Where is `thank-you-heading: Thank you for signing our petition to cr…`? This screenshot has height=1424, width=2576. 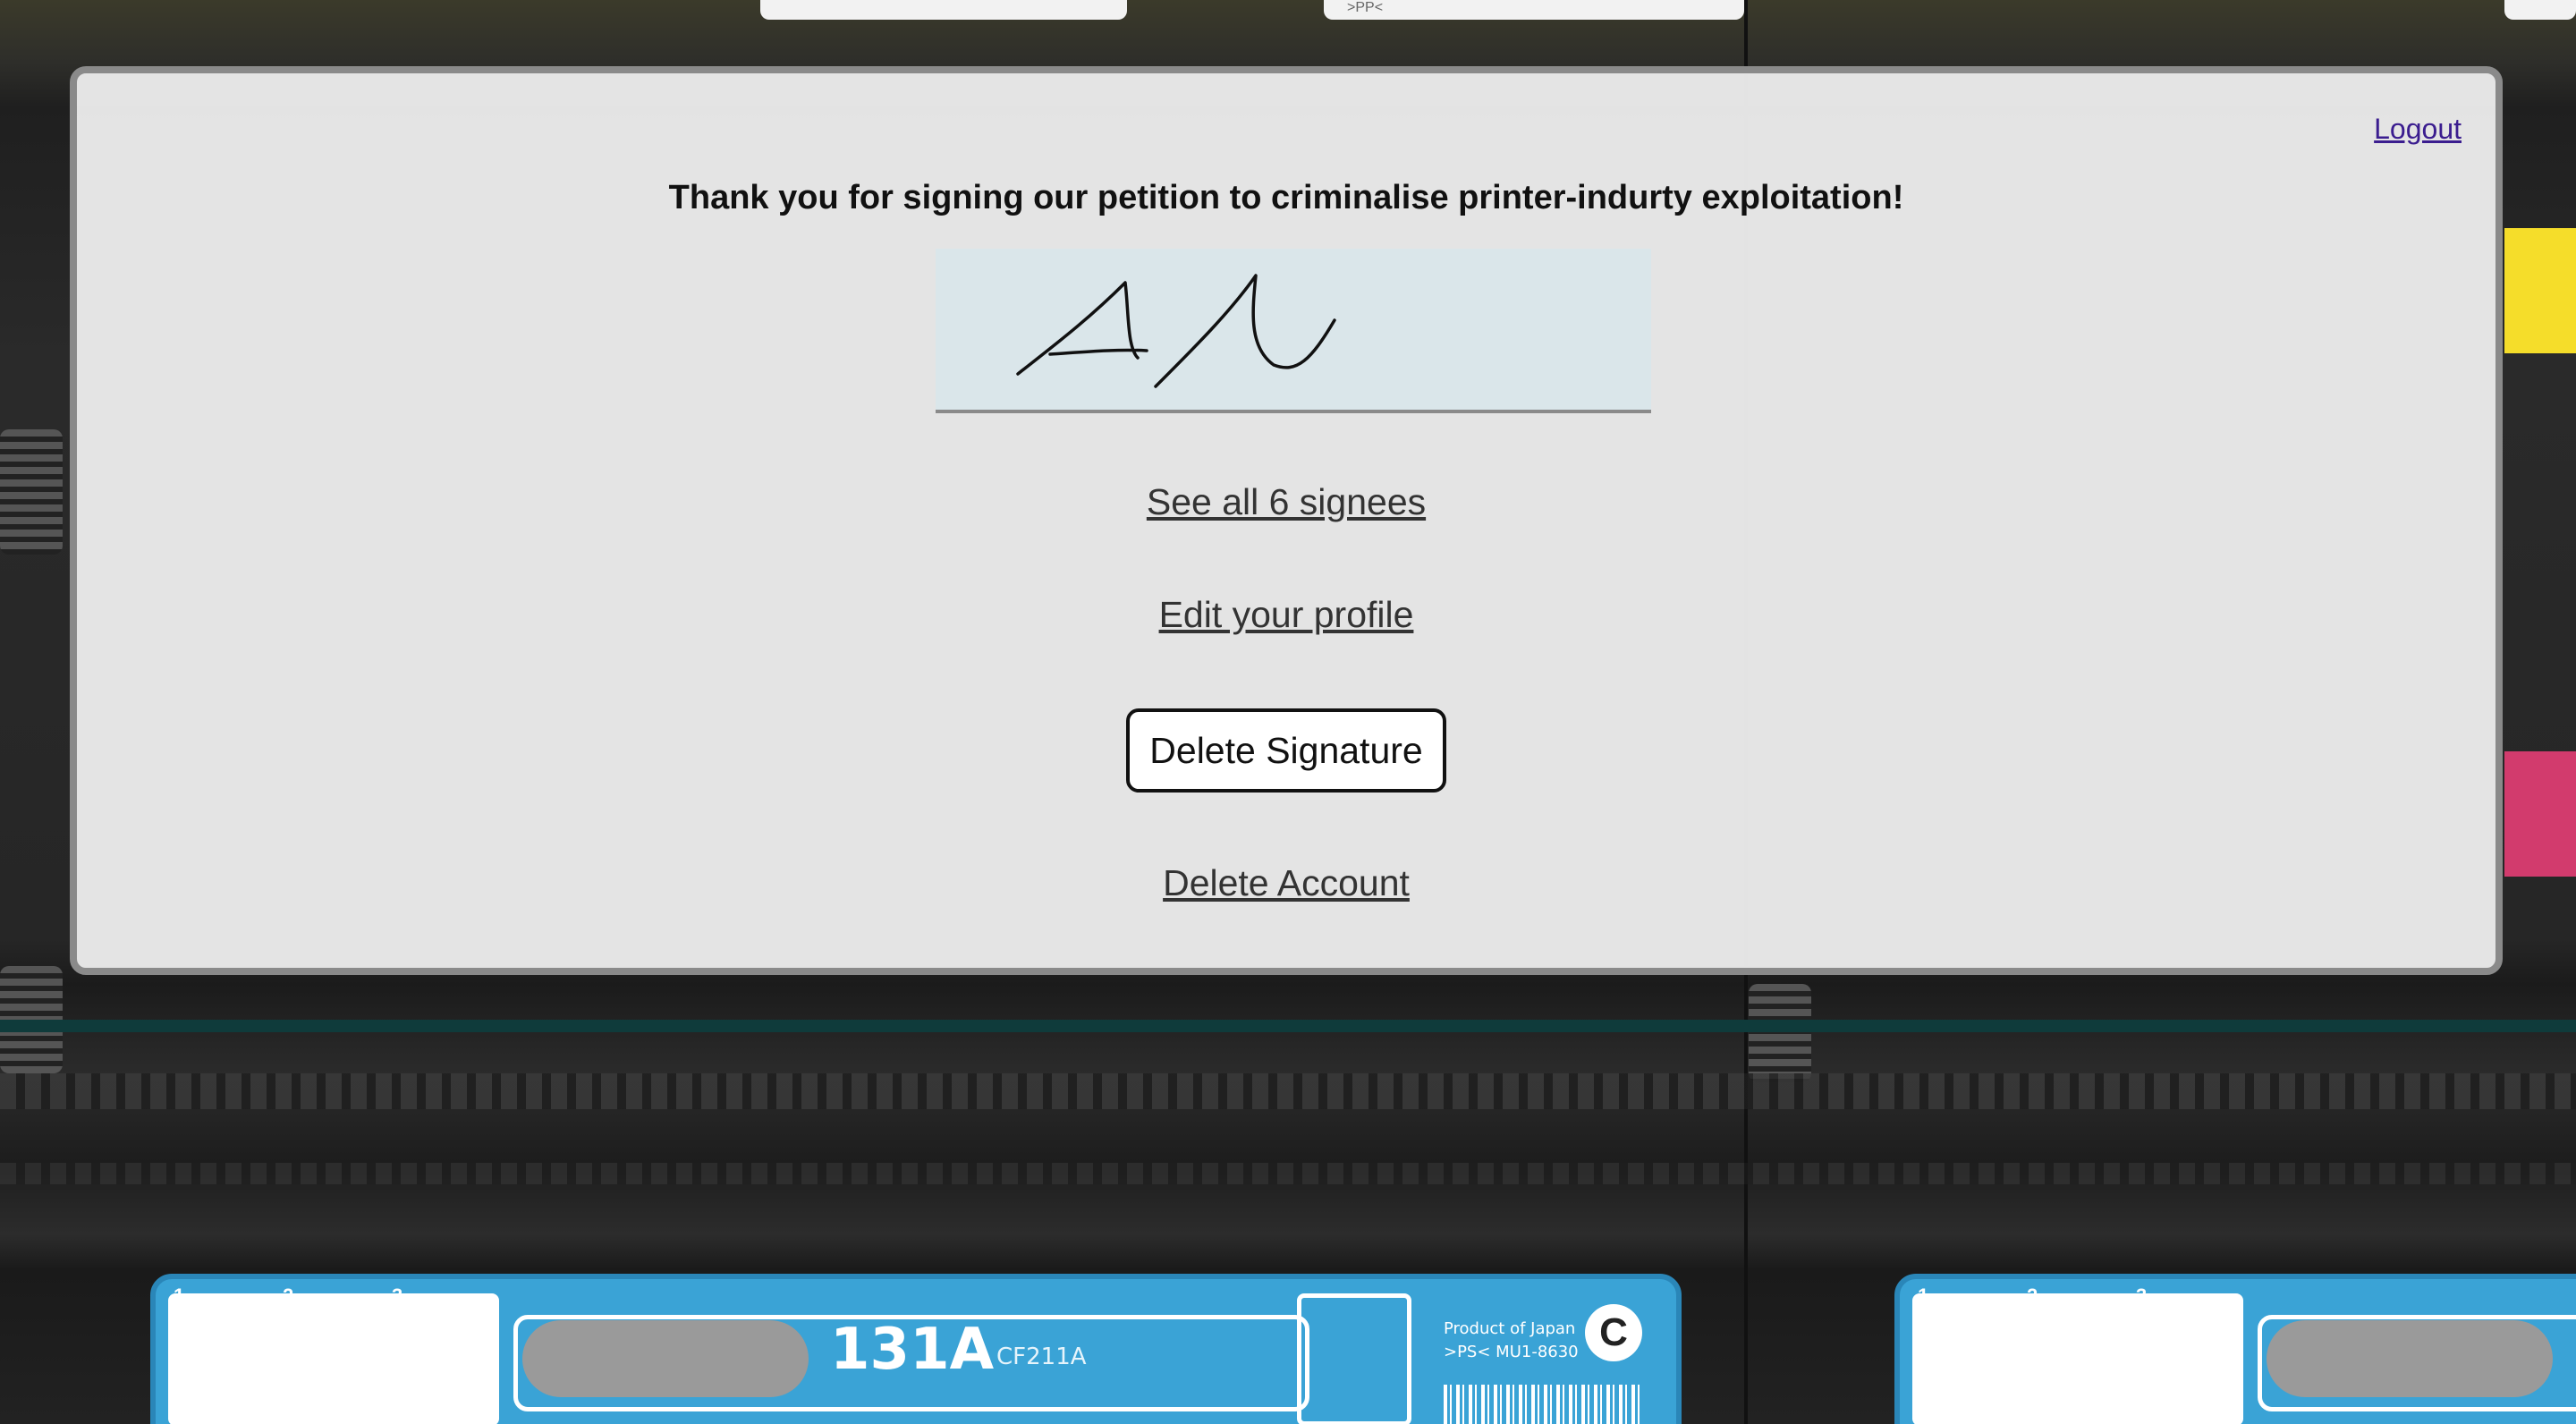
thank-you-heading: Thank you for signing our petition to cr… is located at coordinates (1286, 197).